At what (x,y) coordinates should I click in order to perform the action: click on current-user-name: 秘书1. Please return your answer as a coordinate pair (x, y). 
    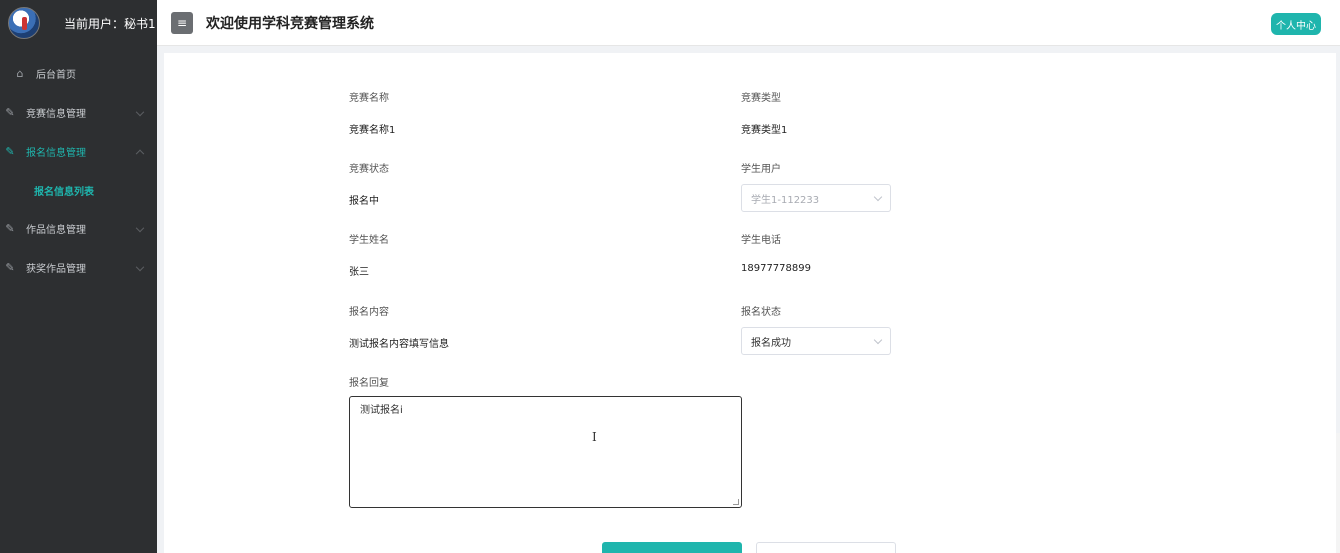
    Looking at the image, I should click on (140, 23).